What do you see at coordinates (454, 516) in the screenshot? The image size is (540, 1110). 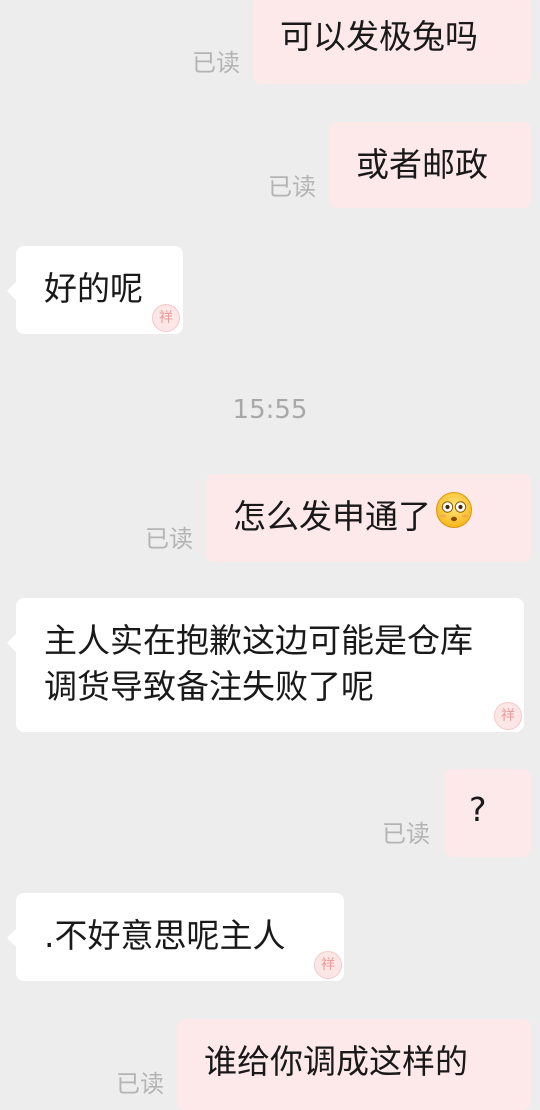 I see `flushed-face-emoji-icon` at bounding box center [454, 516].